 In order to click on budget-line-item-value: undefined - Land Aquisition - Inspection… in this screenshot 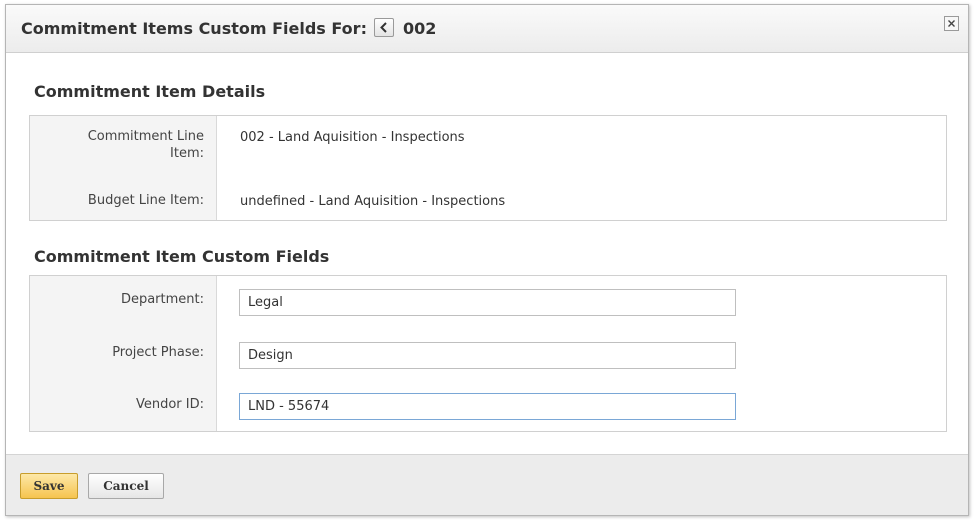, I will do `click(373, 201)`.